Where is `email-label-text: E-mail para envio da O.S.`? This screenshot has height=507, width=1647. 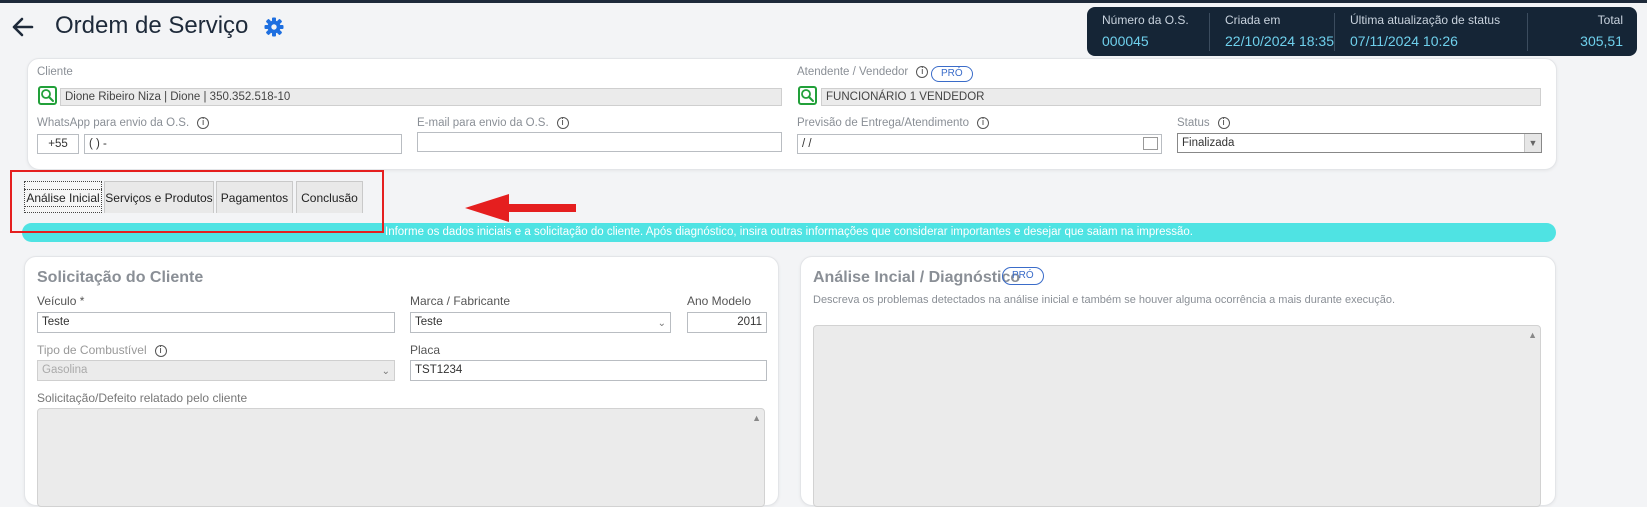
email-label-text: E-mail para envio da O.S. is located at coordinates (483, 123).